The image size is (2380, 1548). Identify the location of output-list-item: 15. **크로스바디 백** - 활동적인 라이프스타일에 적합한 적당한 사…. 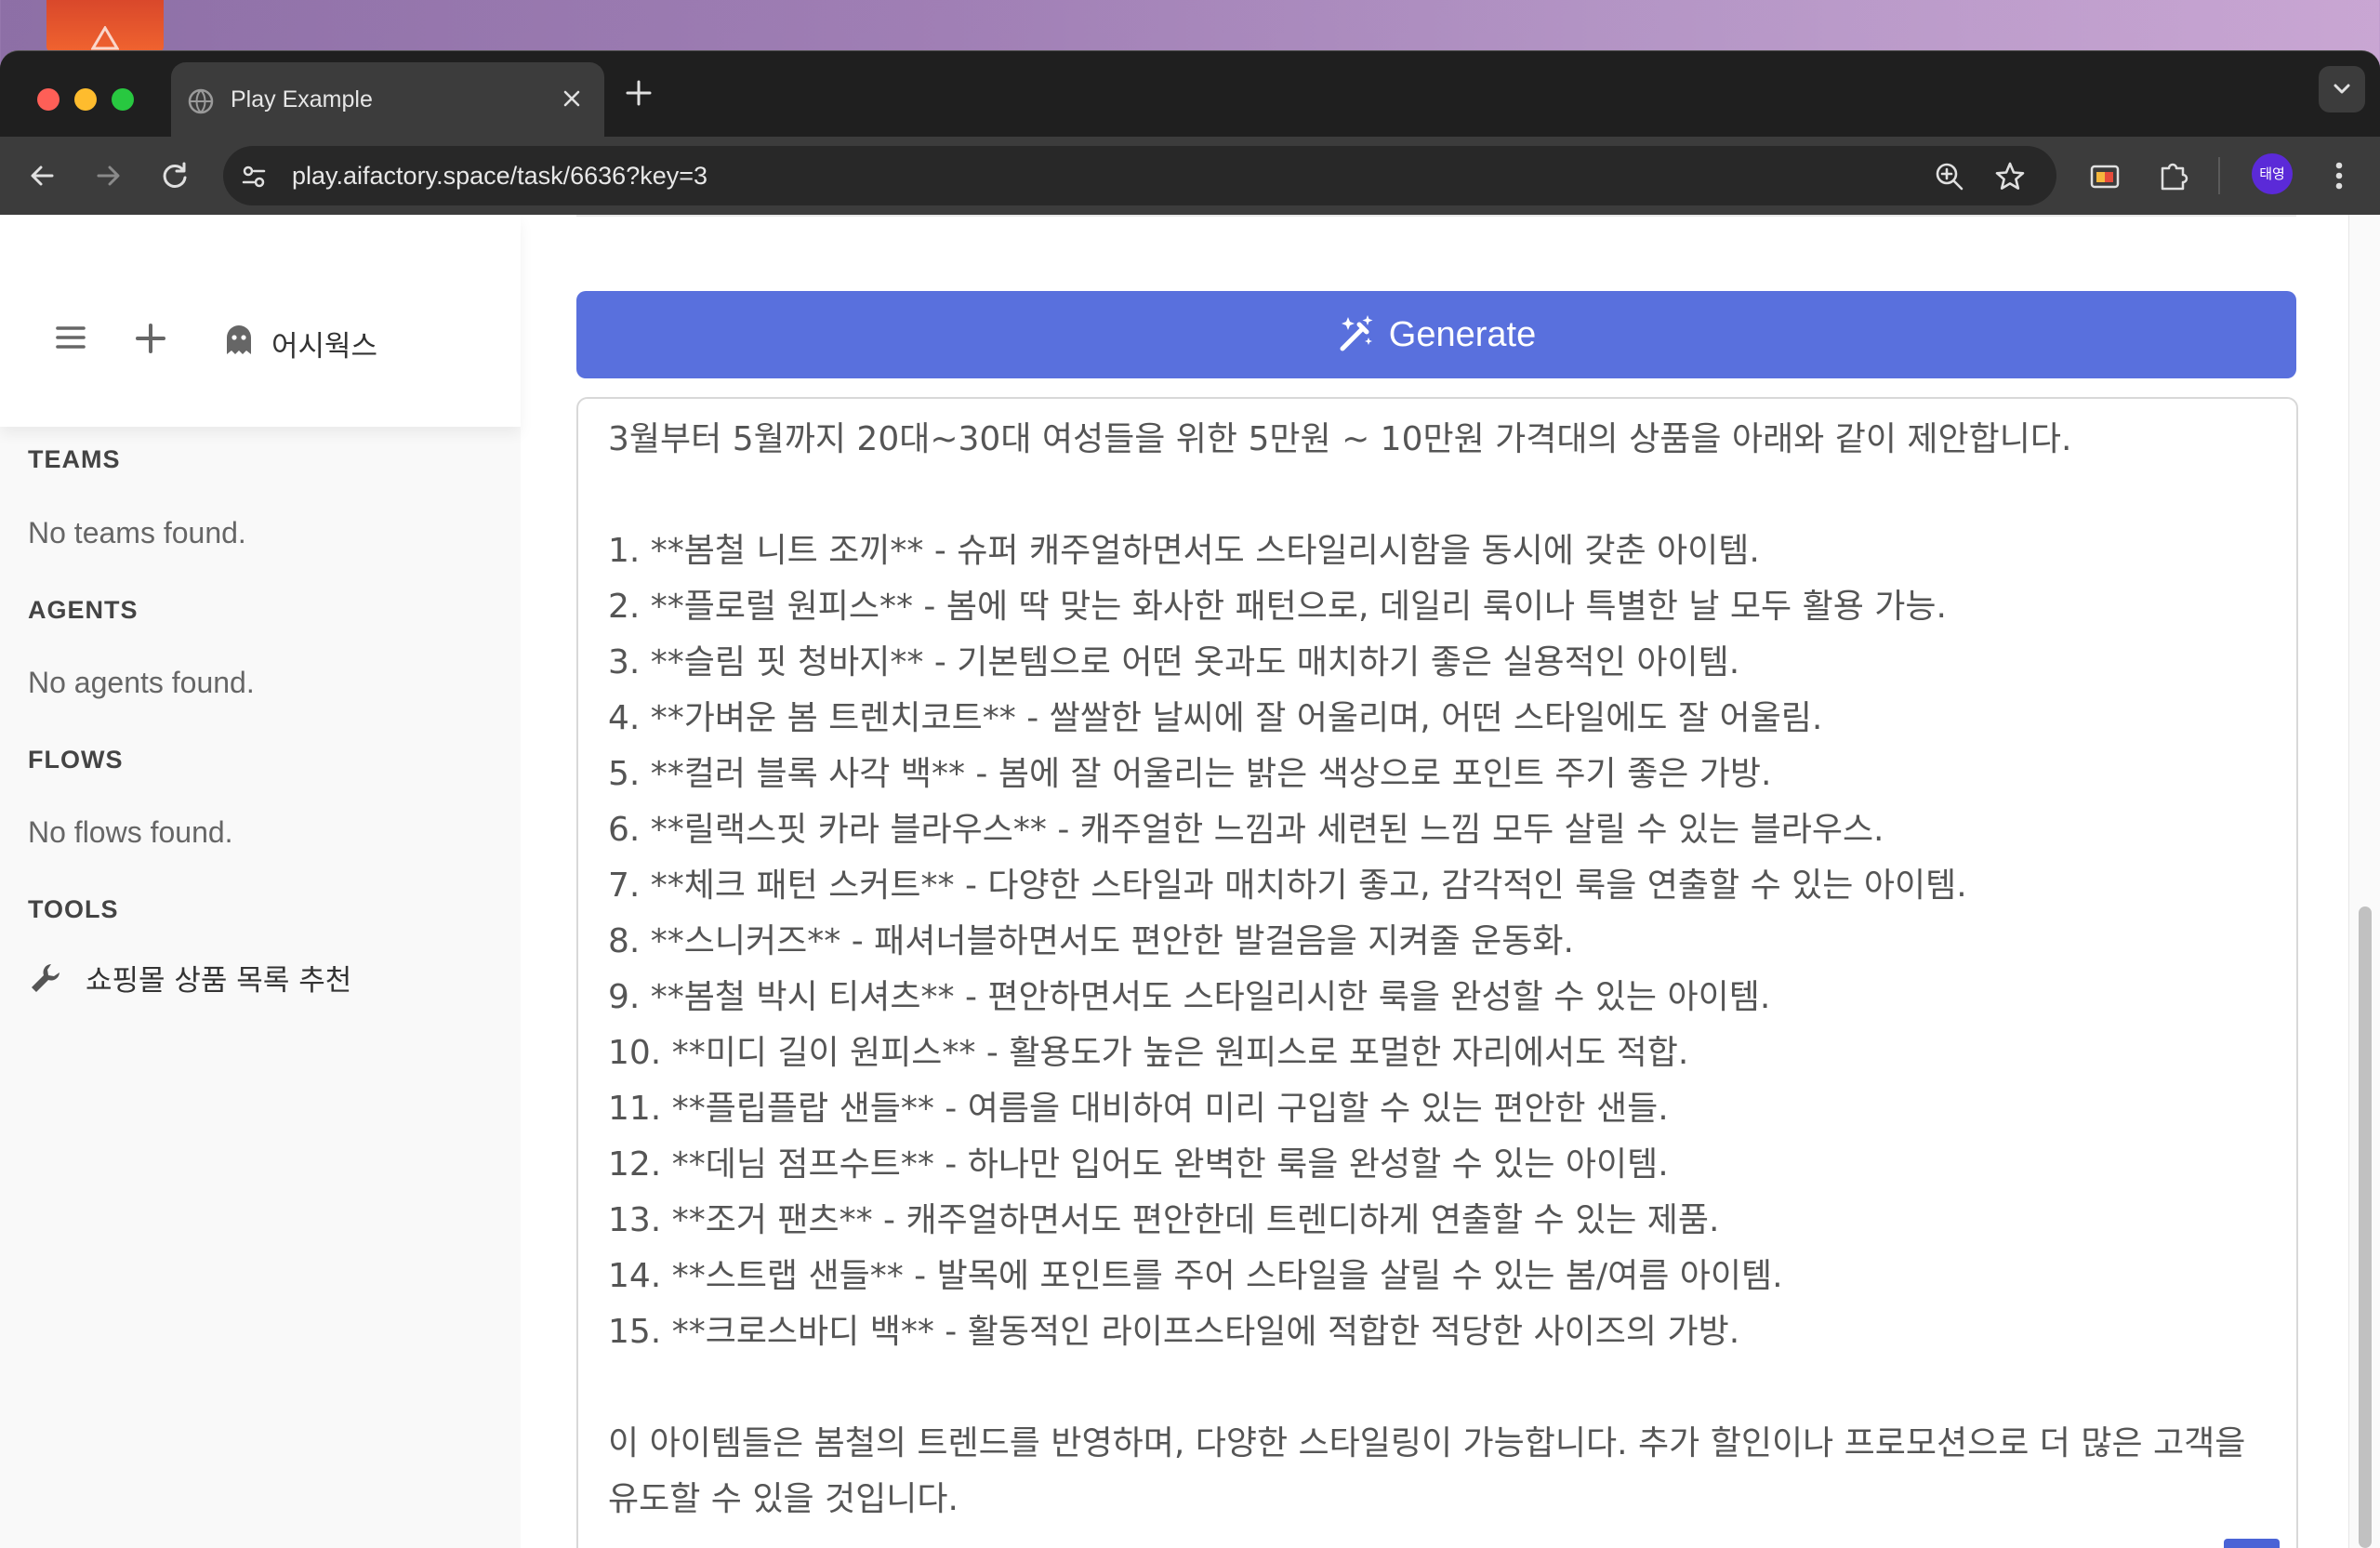
(1174, 1332).